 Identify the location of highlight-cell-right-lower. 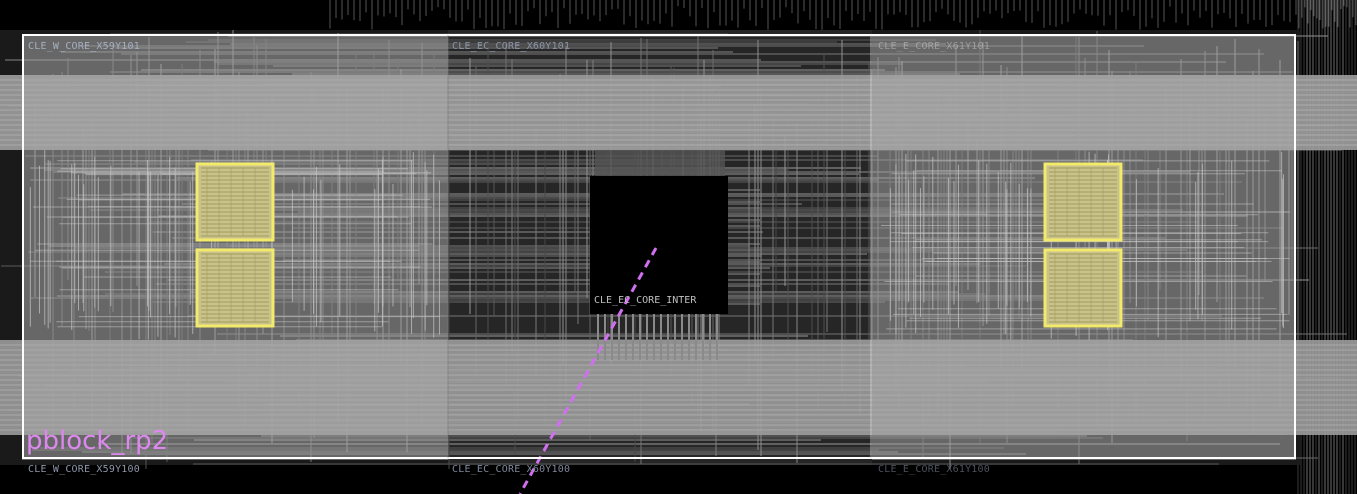
(1083, 288).